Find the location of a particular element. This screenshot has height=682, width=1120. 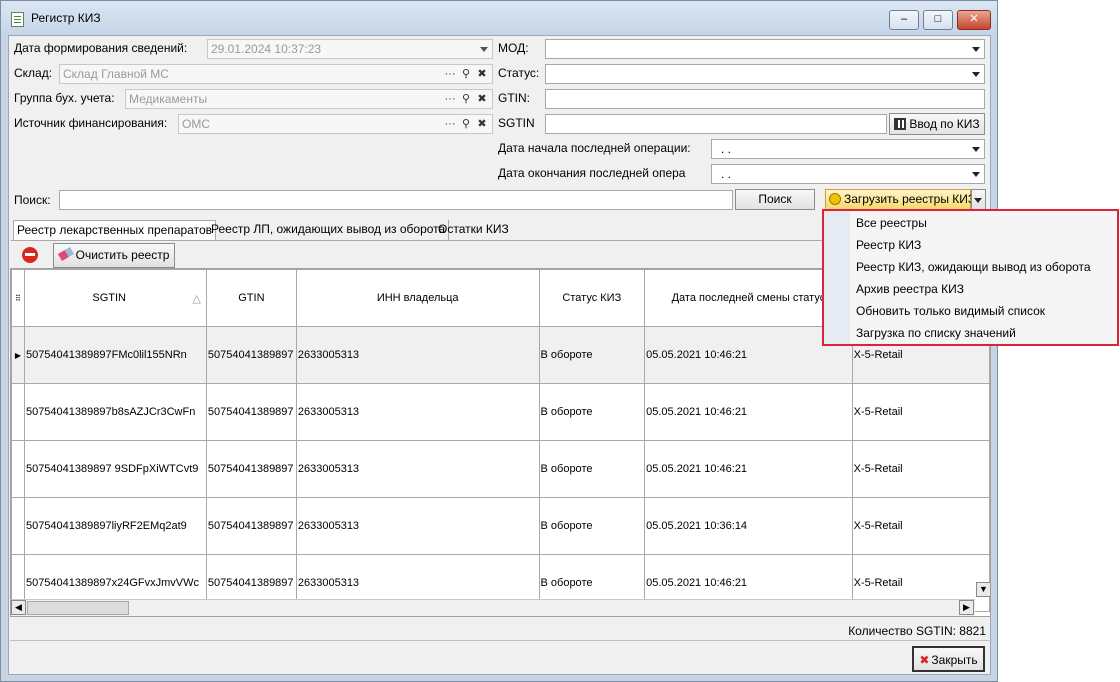

load-registers-dropdown is located at coordinates (978, 199).